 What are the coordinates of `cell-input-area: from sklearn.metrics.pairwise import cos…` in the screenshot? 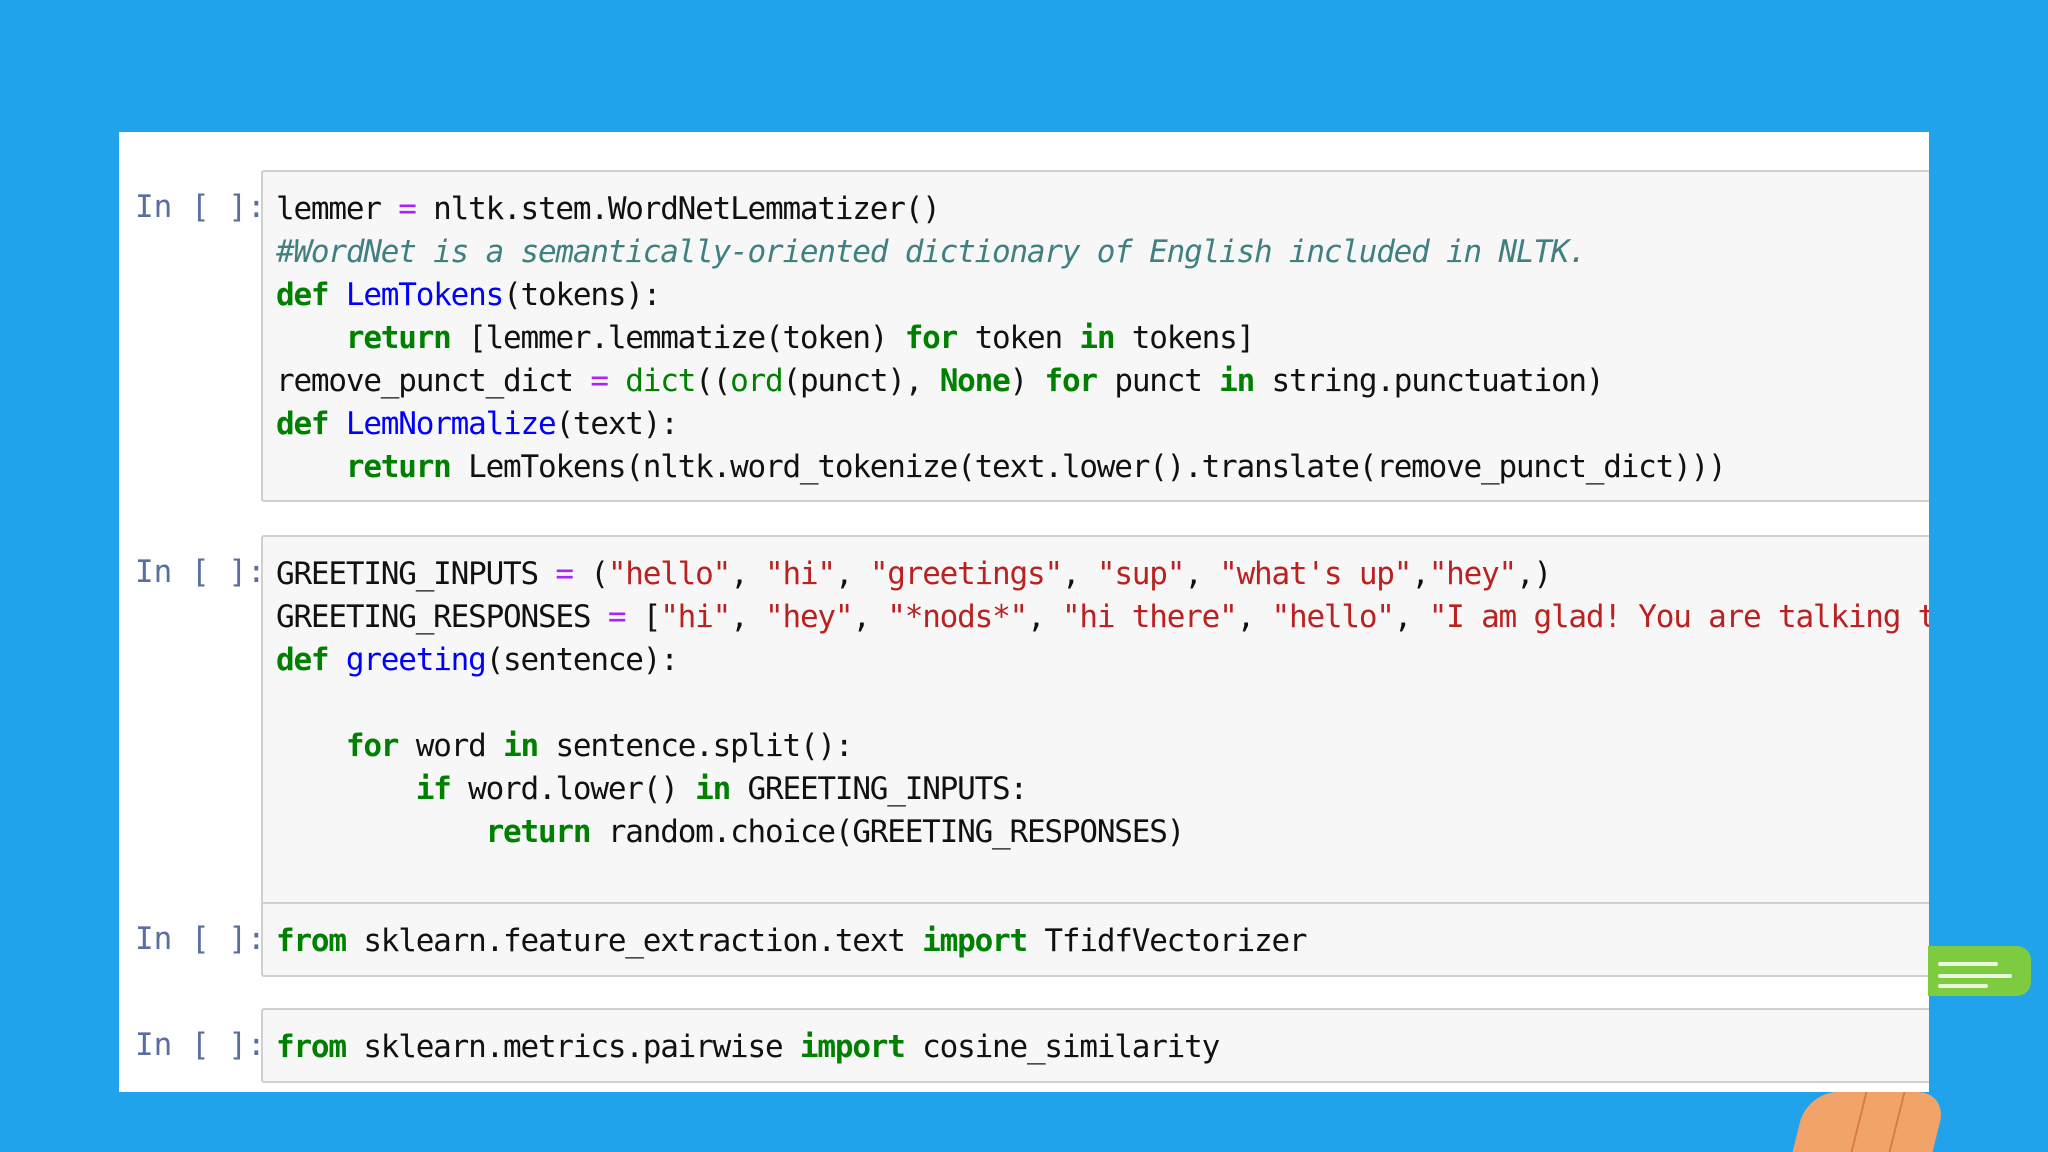 It's located at (1095, 1045).